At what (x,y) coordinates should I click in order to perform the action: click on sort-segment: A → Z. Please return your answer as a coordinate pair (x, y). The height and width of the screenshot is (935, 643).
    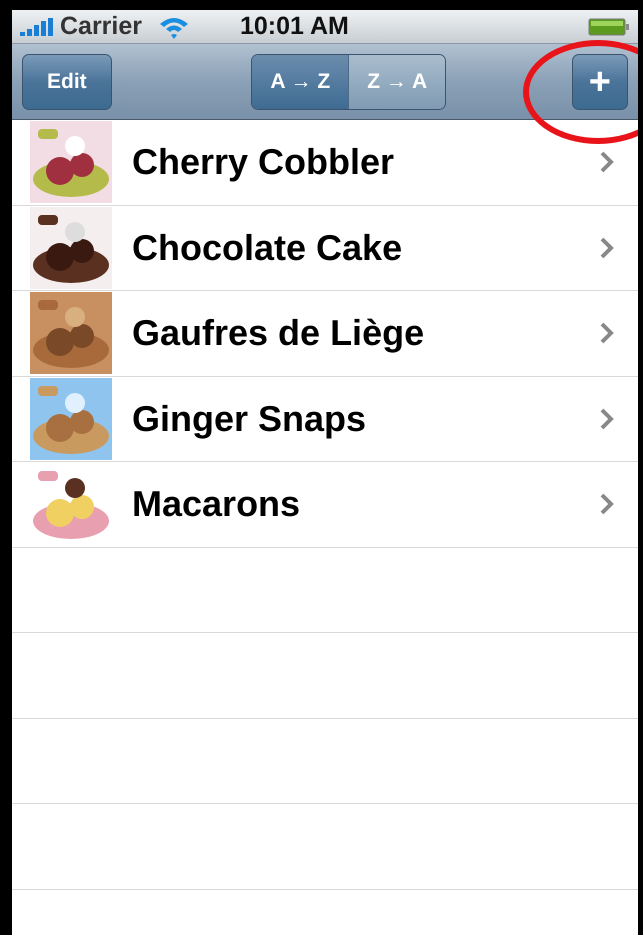
    Looking at the image, I should click on (300, 81).